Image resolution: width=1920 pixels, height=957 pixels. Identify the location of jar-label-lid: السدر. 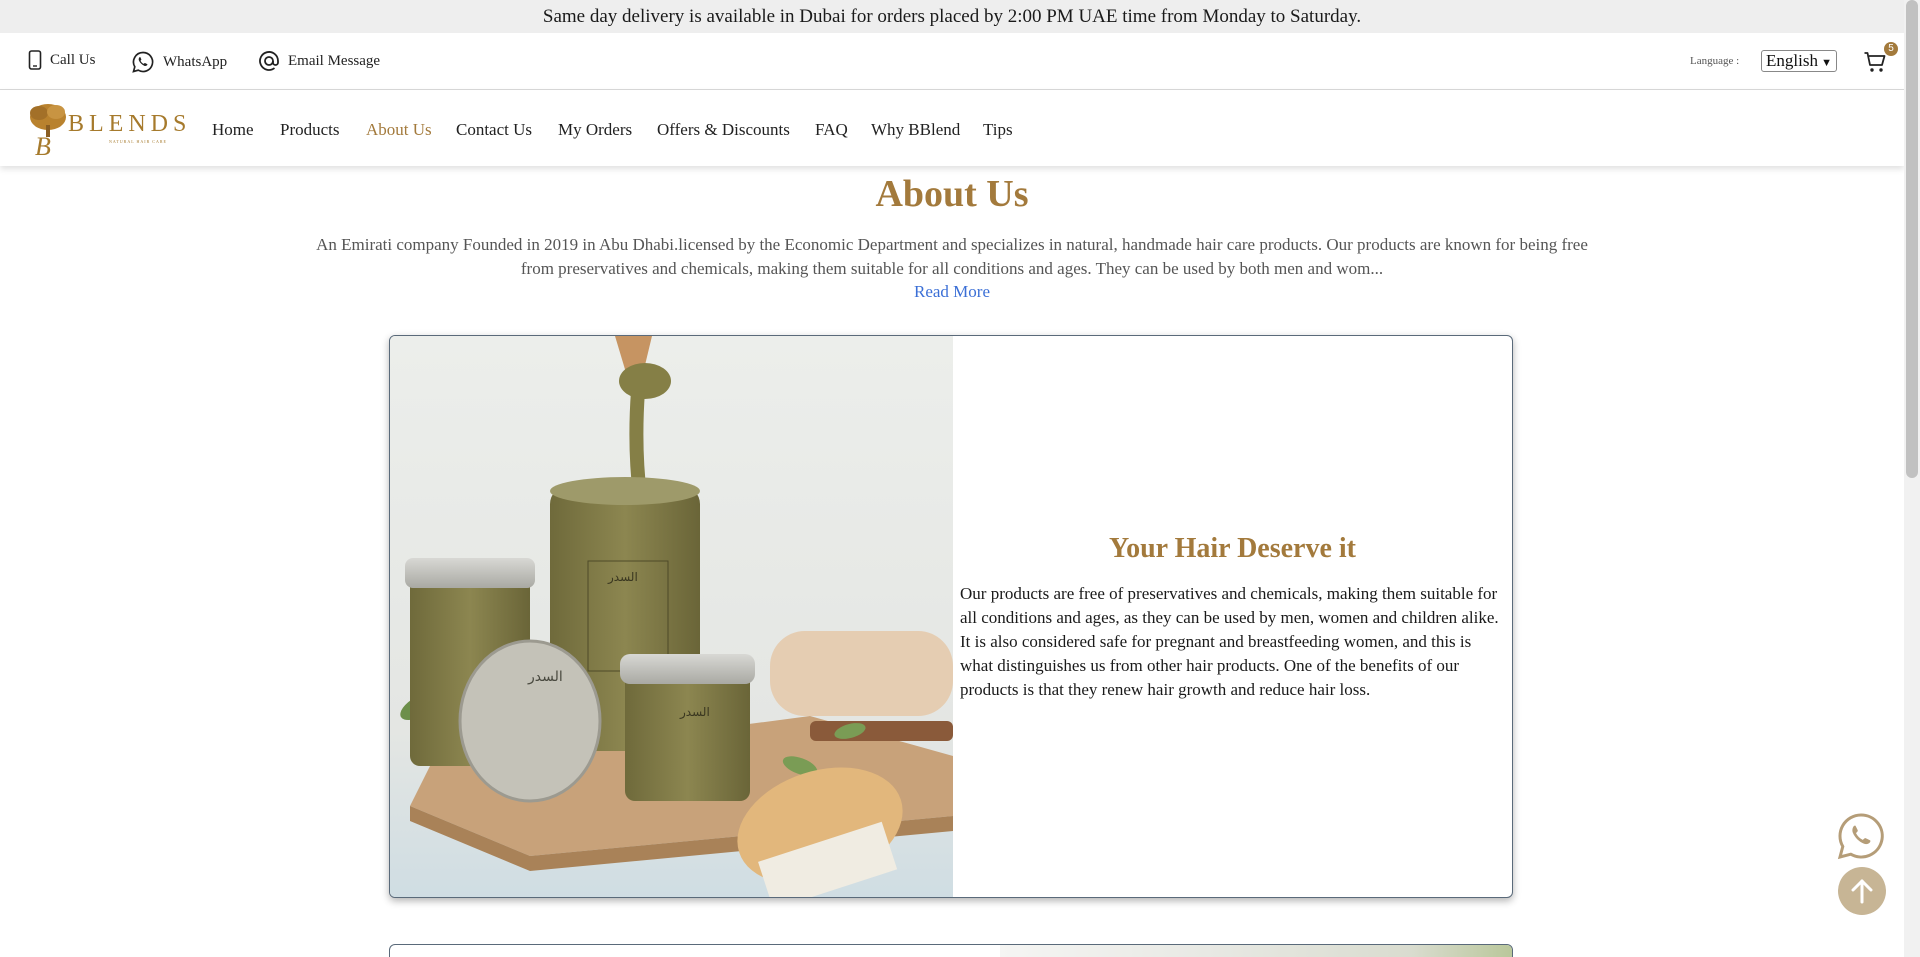
(545, 677).